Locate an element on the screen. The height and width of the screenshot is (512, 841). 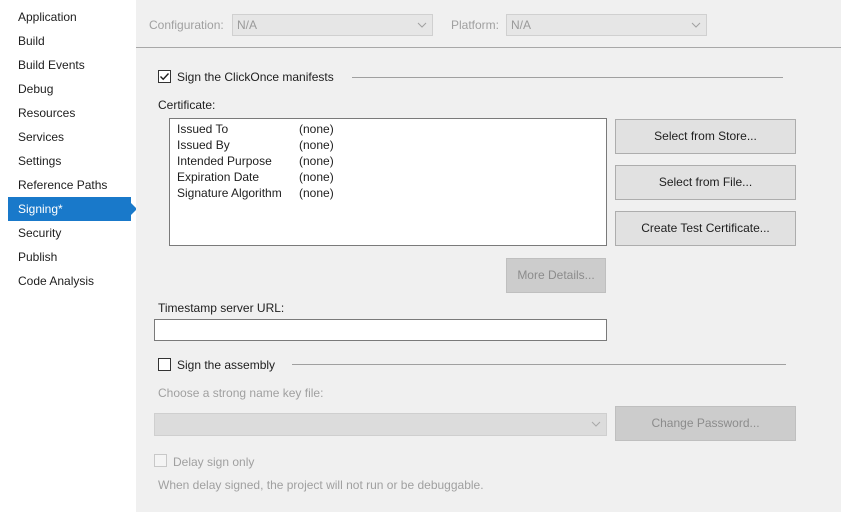
sidebar-item-reference-paths: Reference Paths is located at coordinates (69, 185).